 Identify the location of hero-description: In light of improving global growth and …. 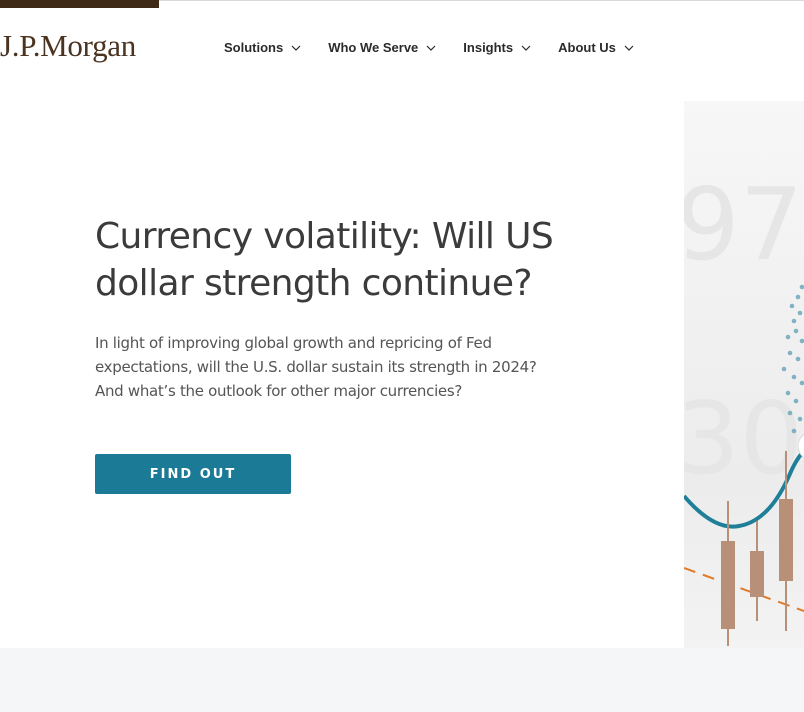
(316, 367).